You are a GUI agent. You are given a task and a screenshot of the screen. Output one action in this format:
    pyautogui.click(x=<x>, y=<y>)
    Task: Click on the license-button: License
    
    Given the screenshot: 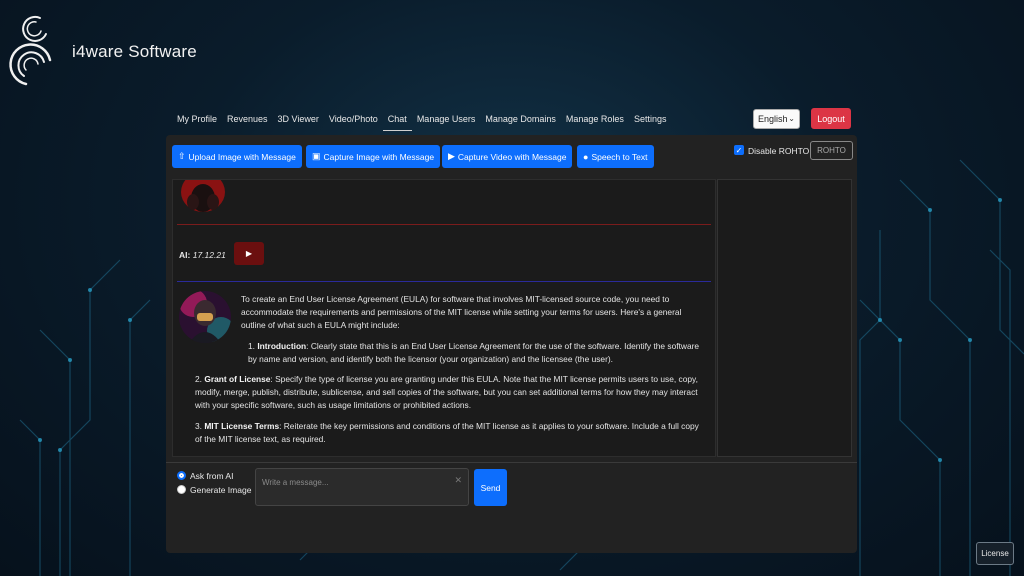 What is the action you would take?
    pyautogui.click(x=995, y=553)
    